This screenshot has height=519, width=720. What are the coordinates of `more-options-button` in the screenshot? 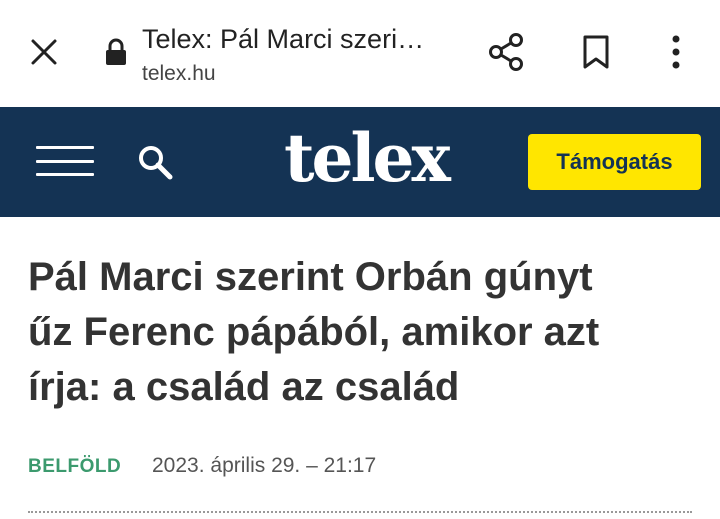 It's located at (676, 52).